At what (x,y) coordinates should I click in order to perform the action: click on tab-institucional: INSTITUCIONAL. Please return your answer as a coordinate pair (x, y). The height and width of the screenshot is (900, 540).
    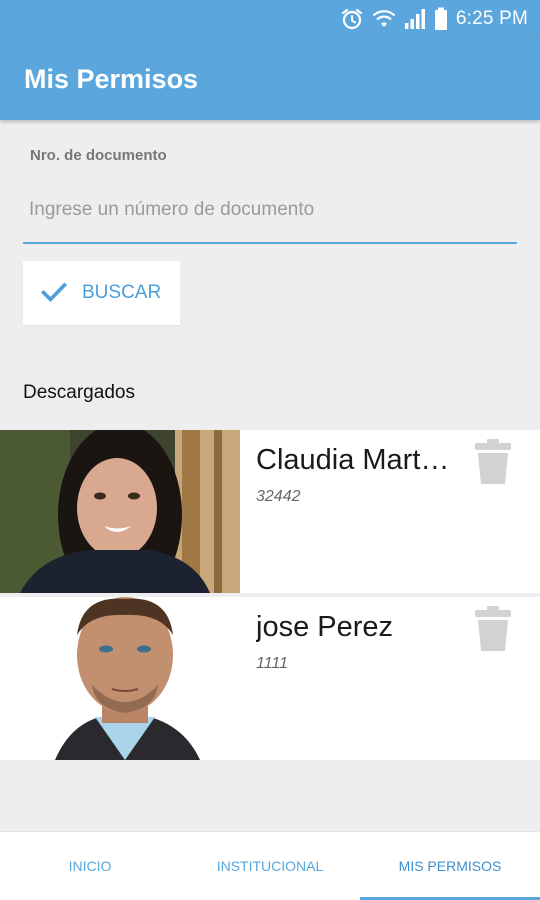
    Looking at the image, I should click on (270, 866).